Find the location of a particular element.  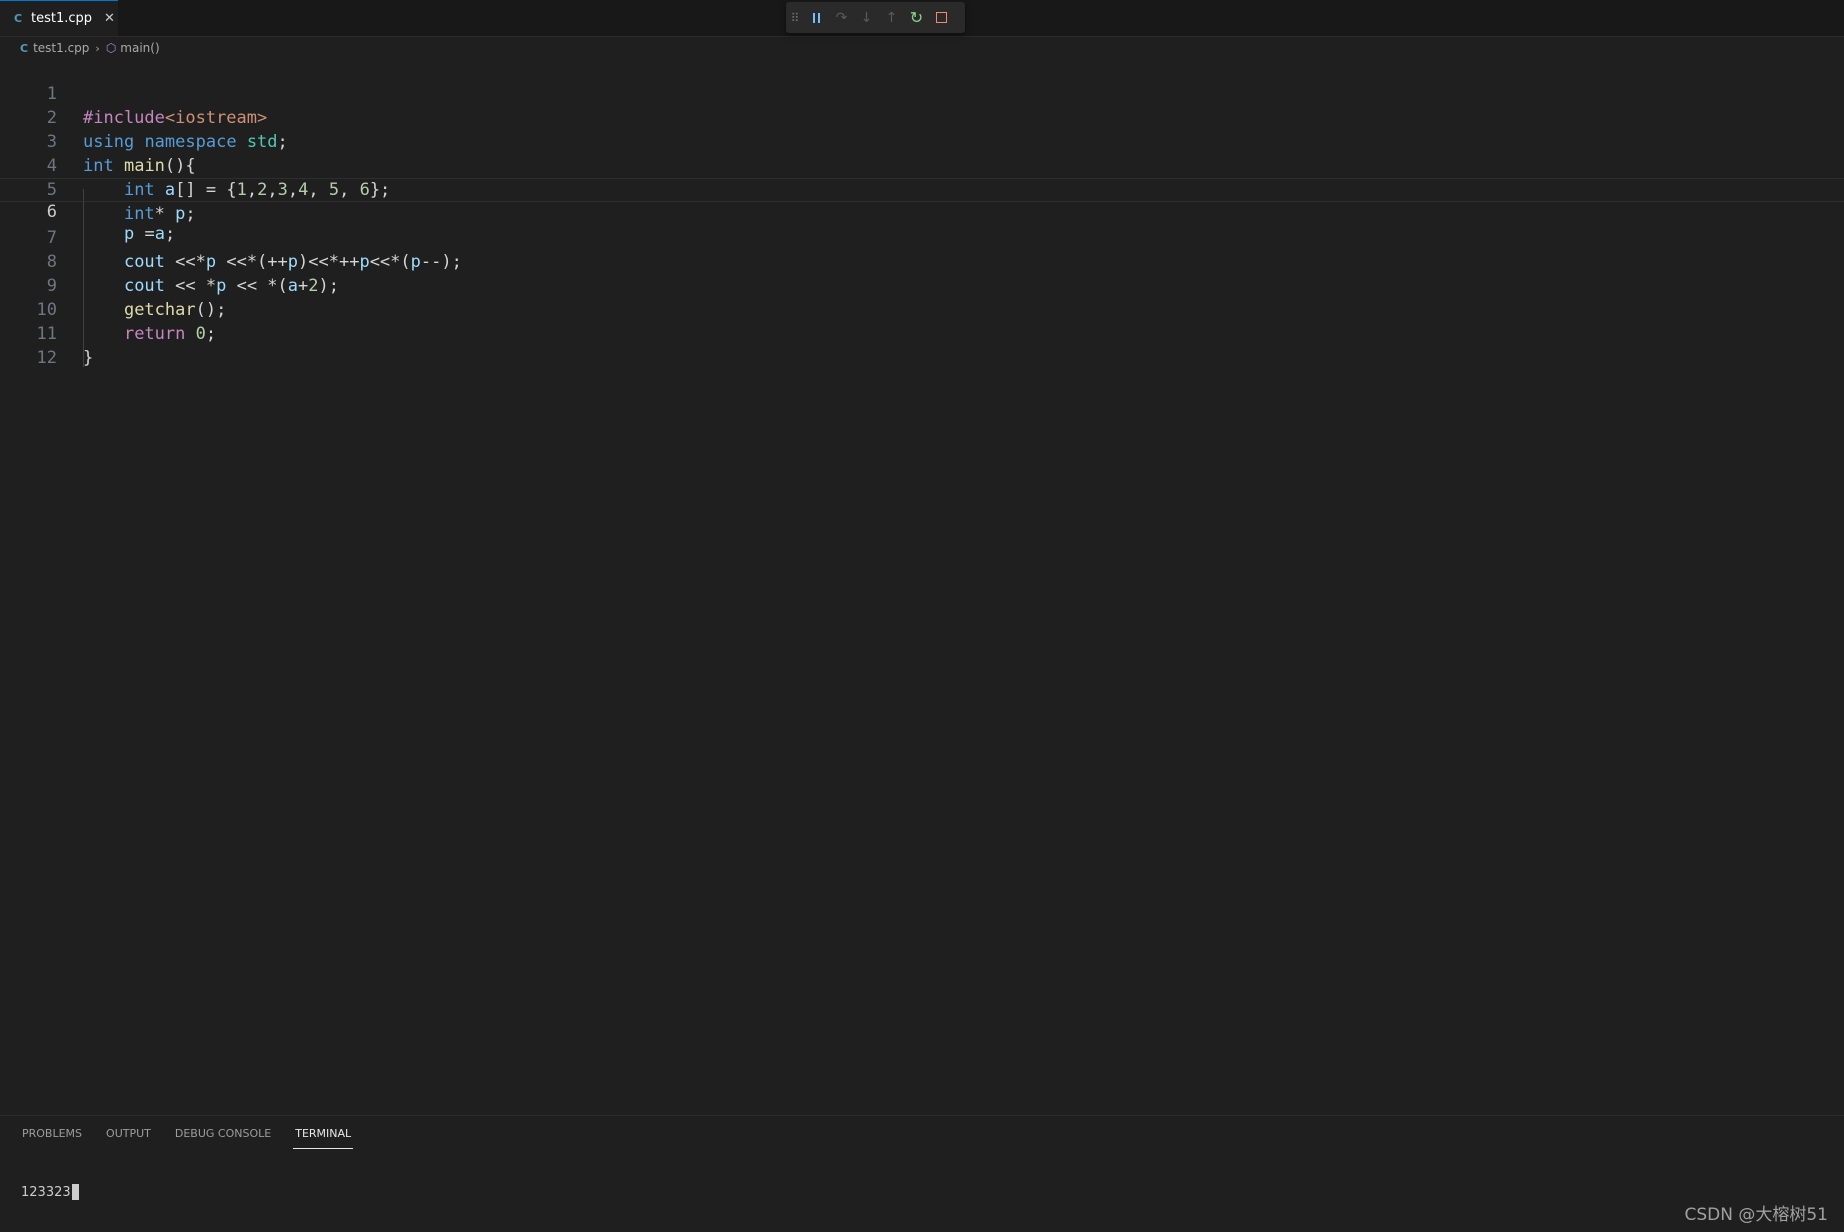

step-out-icon: ↑ is located at coordinates (891, 17).